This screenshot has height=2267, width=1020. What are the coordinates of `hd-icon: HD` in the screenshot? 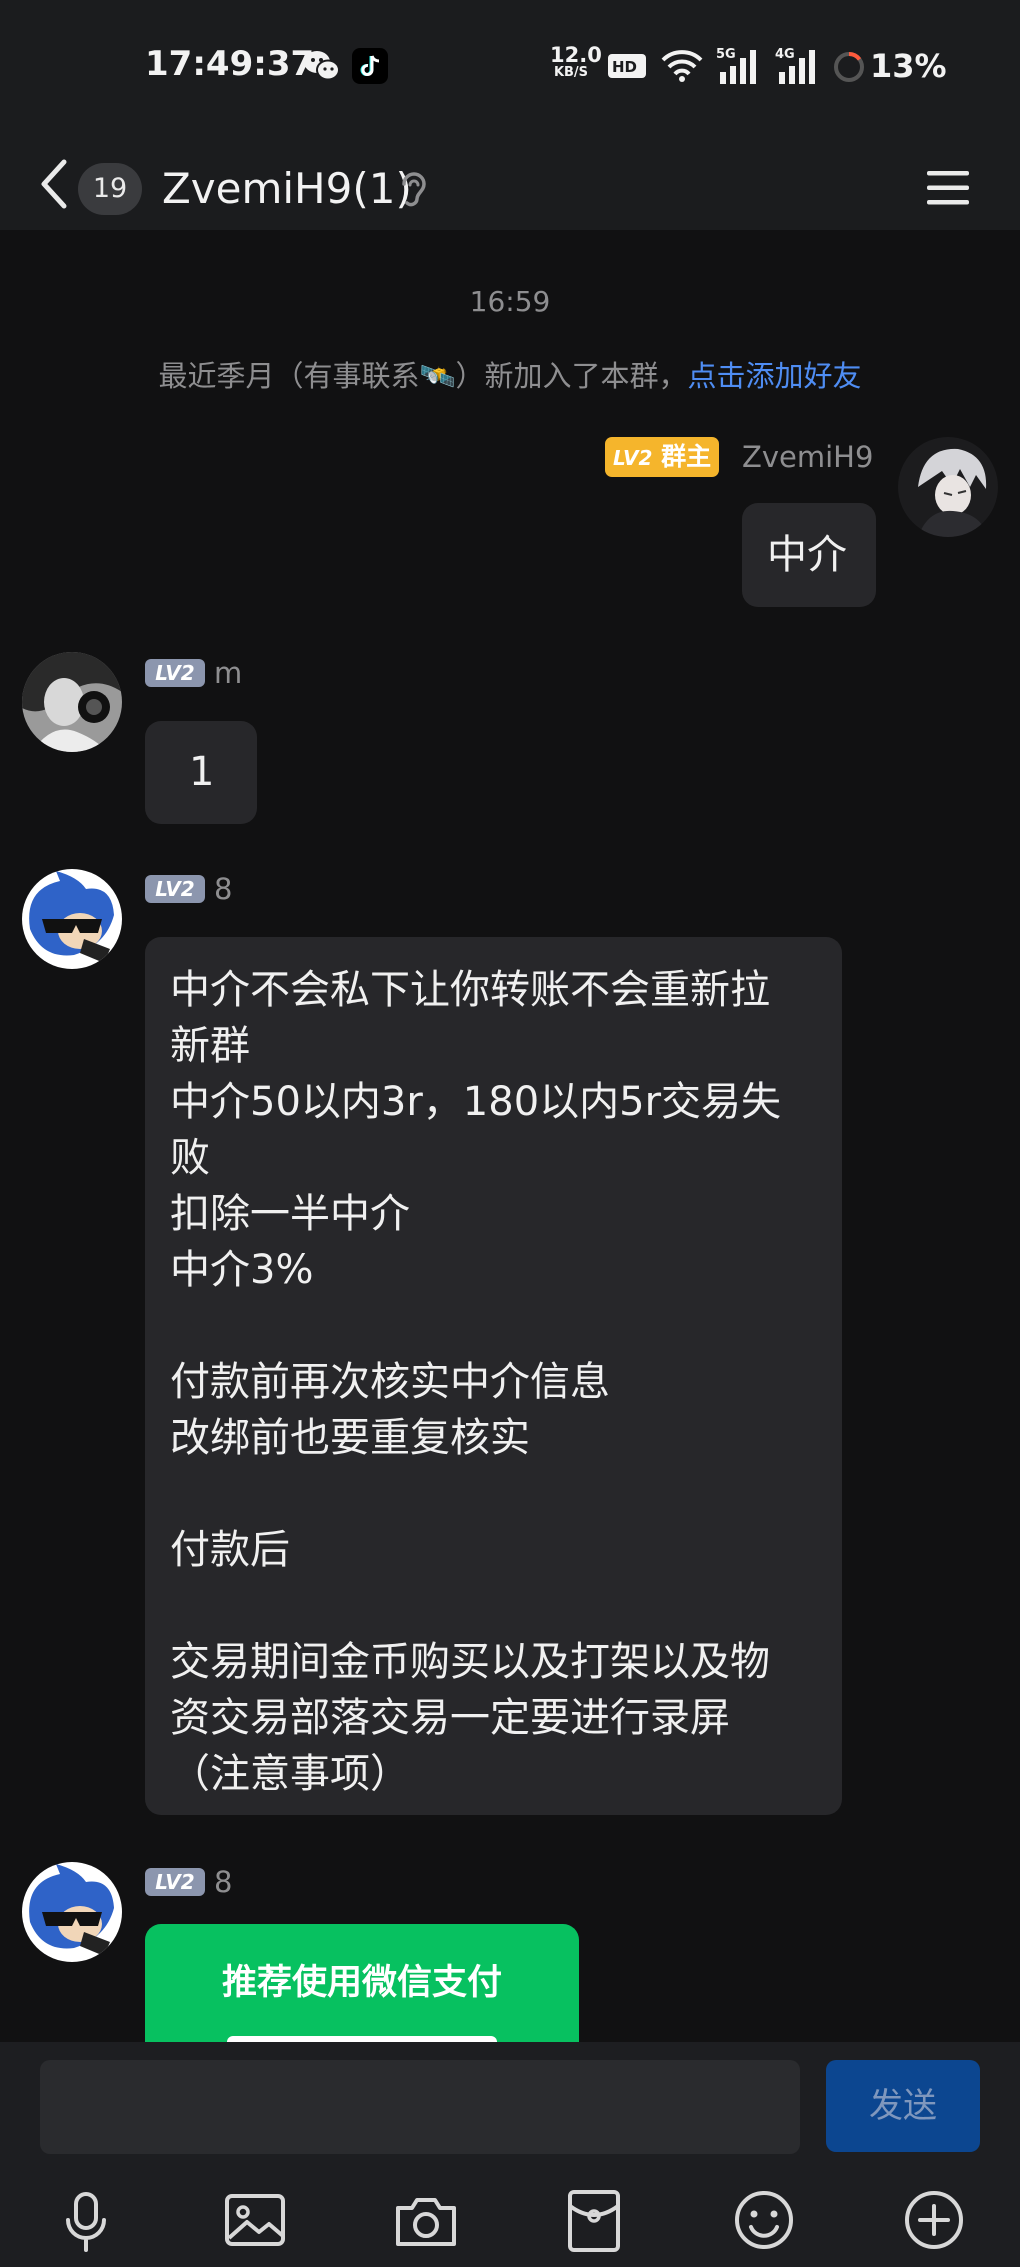 It's located at (627, 66).